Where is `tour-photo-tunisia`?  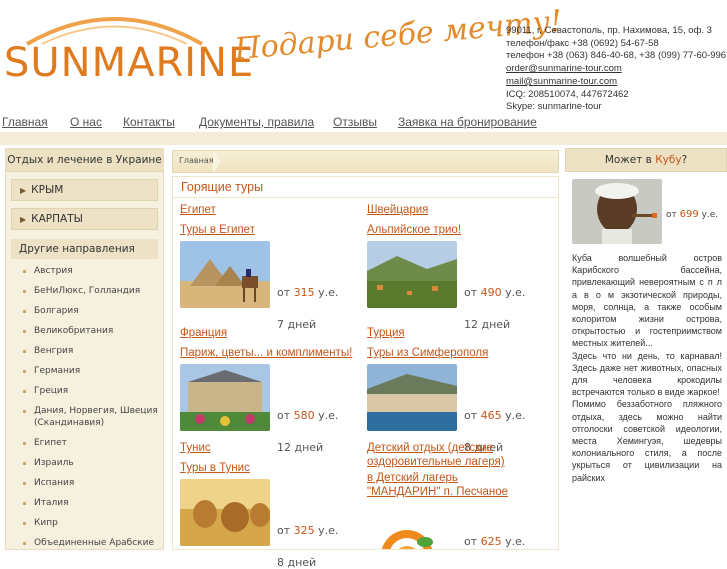 tour-photo-tunisia is located at coordinates (225, 512).